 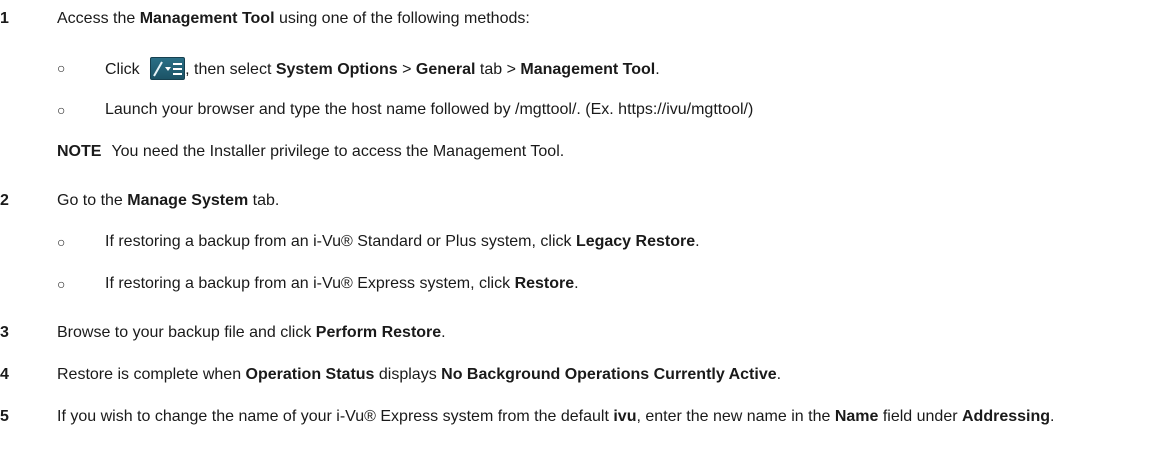 What do you see at coordinates (79, 151) in the screenshot?
I see `note-label: NOTE` at bounding box center [79, 151].